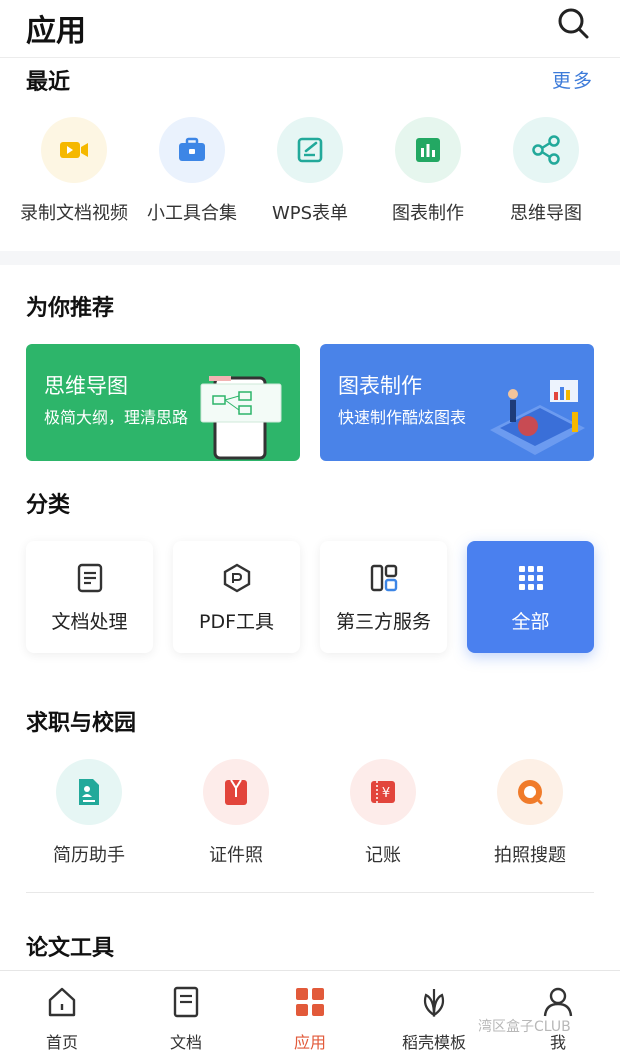 Image resolution: width=620 pixels, height=1055 pixels. I want to click on tab-docer-templates: 稻壳模板, so click(434, 1019).